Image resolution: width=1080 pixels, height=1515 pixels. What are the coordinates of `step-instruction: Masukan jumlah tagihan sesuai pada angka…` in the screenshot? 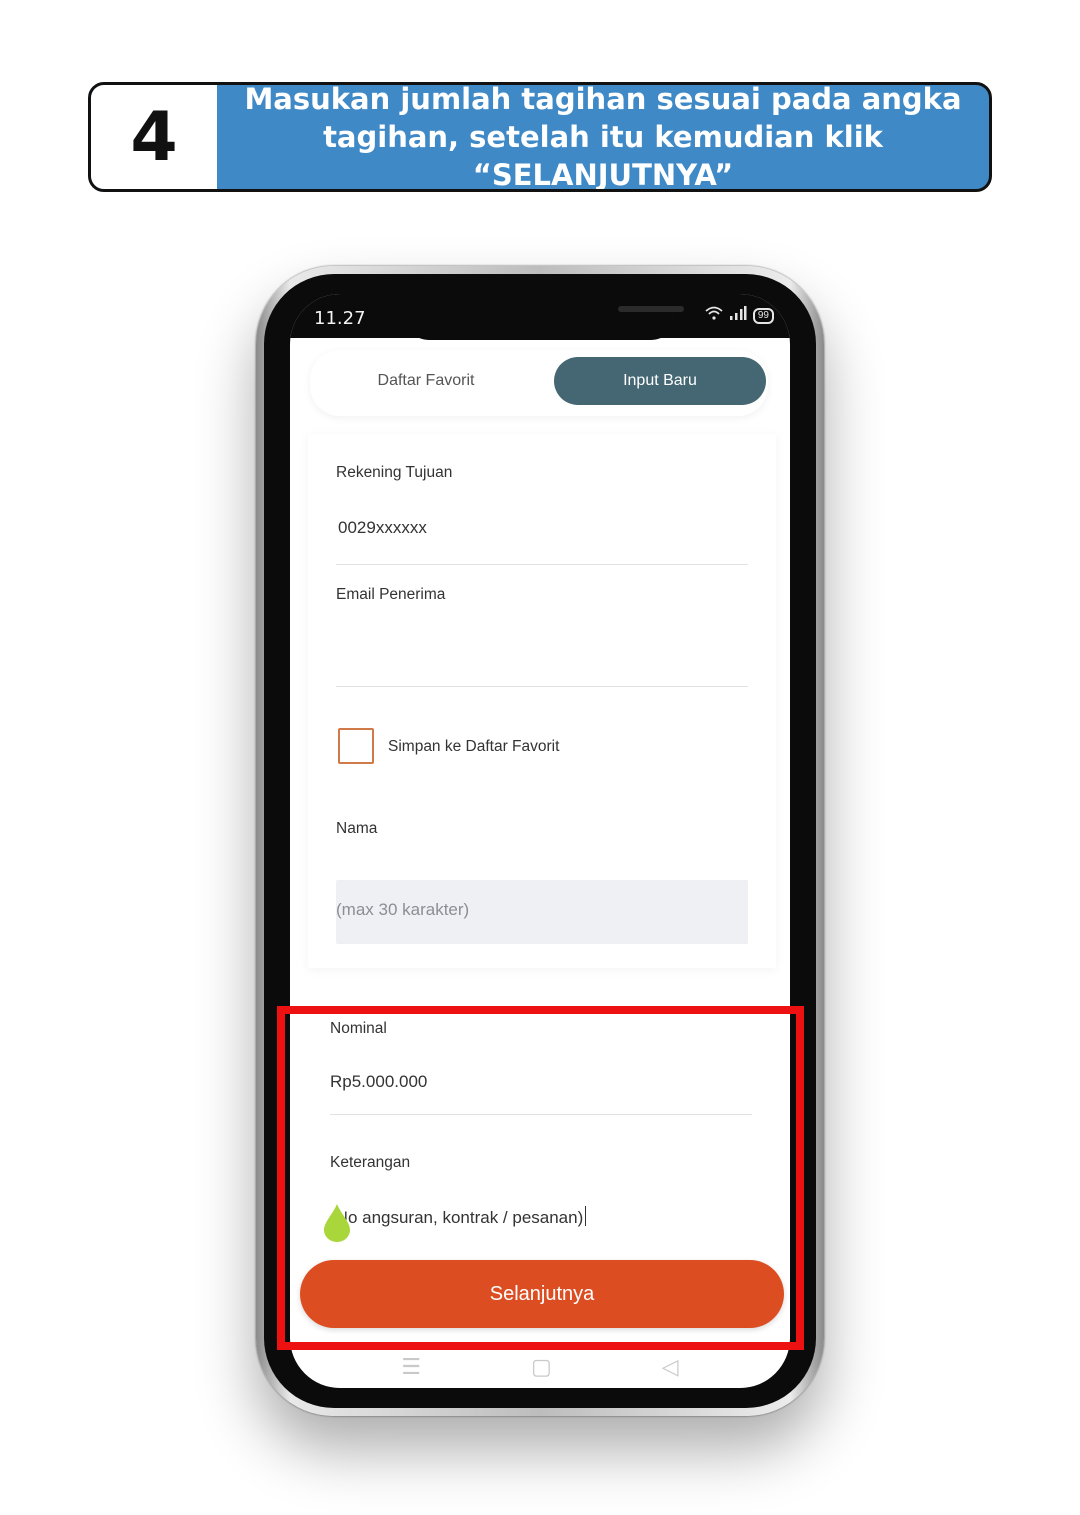 It's located at (603, 137).